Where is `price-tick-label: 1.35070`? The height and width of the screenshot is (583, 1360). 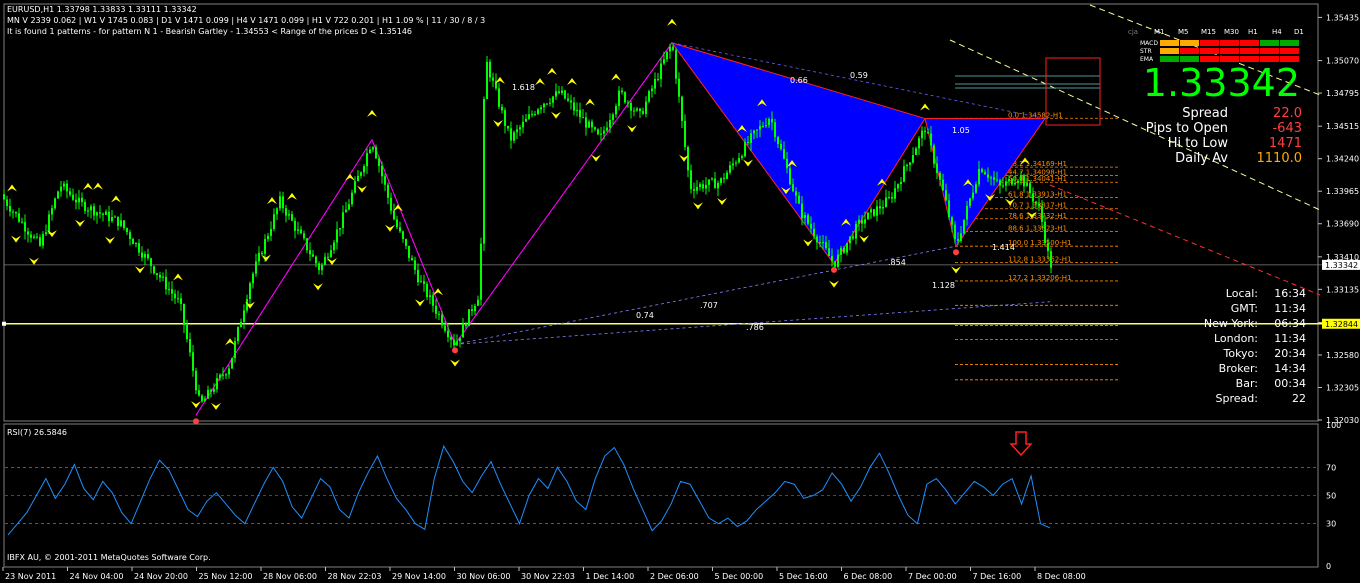
price-tick-label: 1.35070 is located at coordinates (1342, 61).